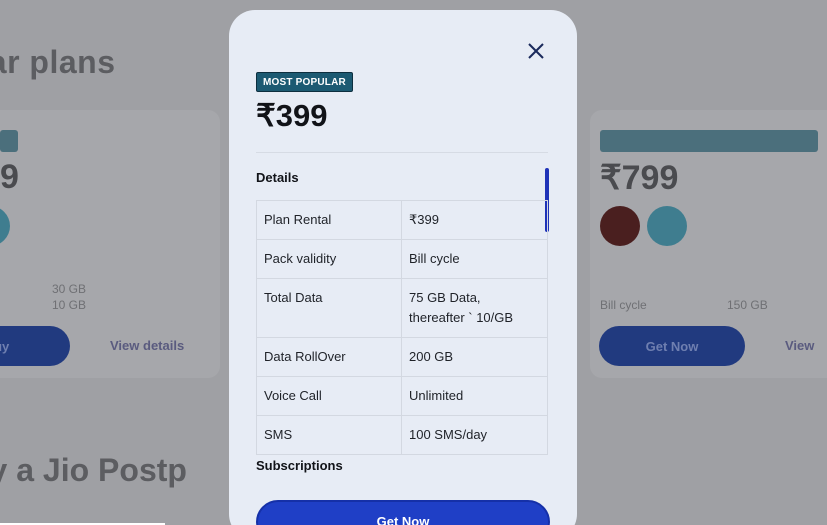 Image resolution: width=827 pixels, height=525 pixels. What do you see at coordinates (329, 435) in the screenshot?
I see `row-label: SMS` at bounding box center [329, 435].